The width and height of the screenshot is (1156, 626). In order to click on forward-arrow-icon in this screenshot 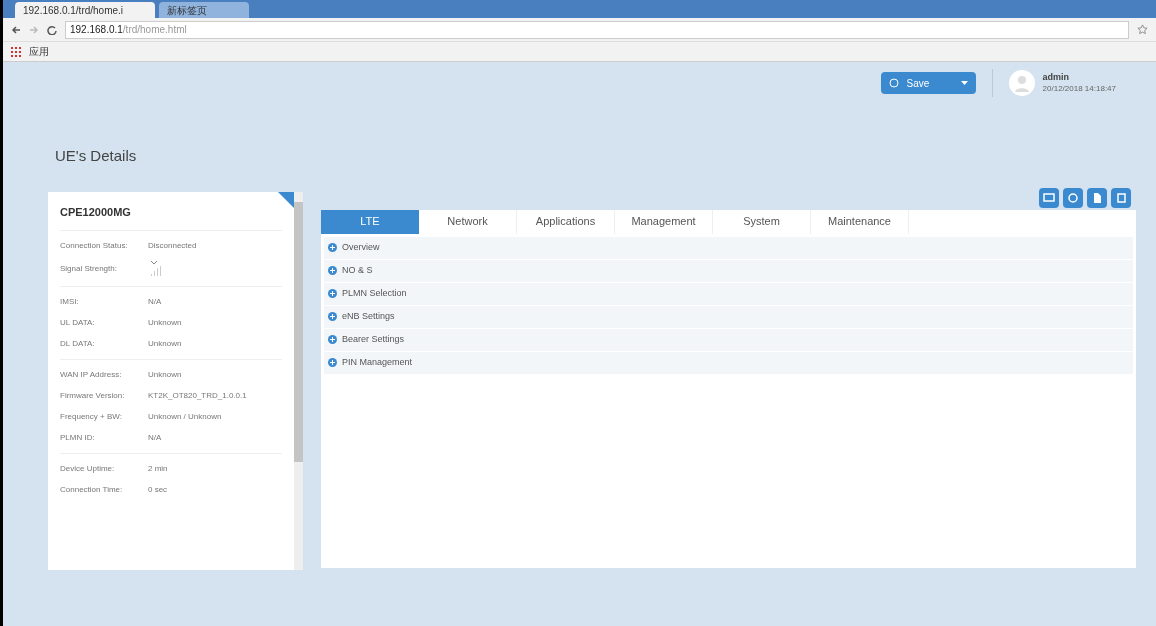, I will do `click(34, 29)`.